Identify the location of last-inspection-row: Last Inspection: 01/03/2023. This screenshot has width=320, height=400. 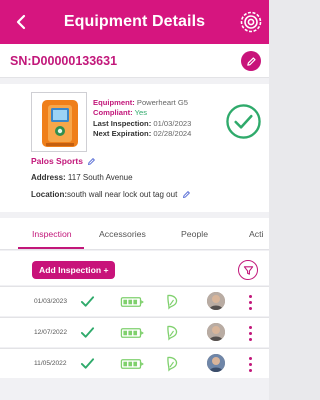
(142, 123).